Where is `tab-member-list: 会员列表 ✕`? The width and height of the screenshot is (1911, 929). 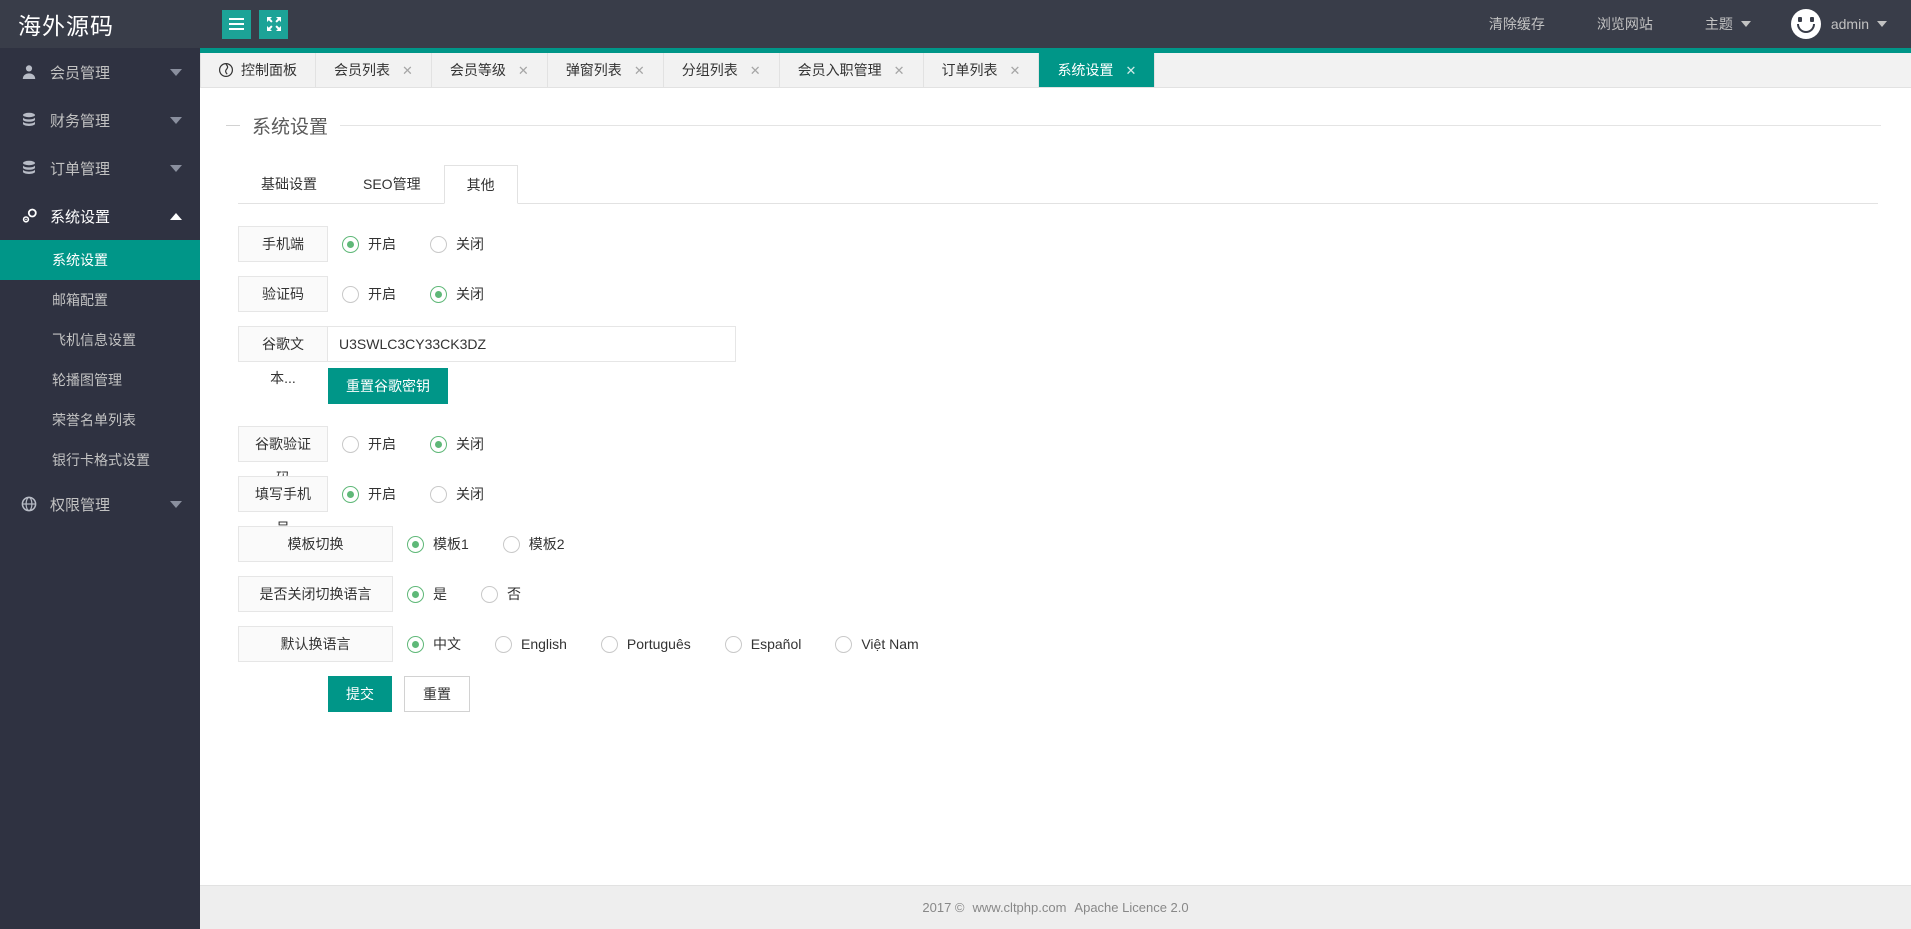 tab-member-list: 会员列表 ✕ is located at coordinates (374, 70).